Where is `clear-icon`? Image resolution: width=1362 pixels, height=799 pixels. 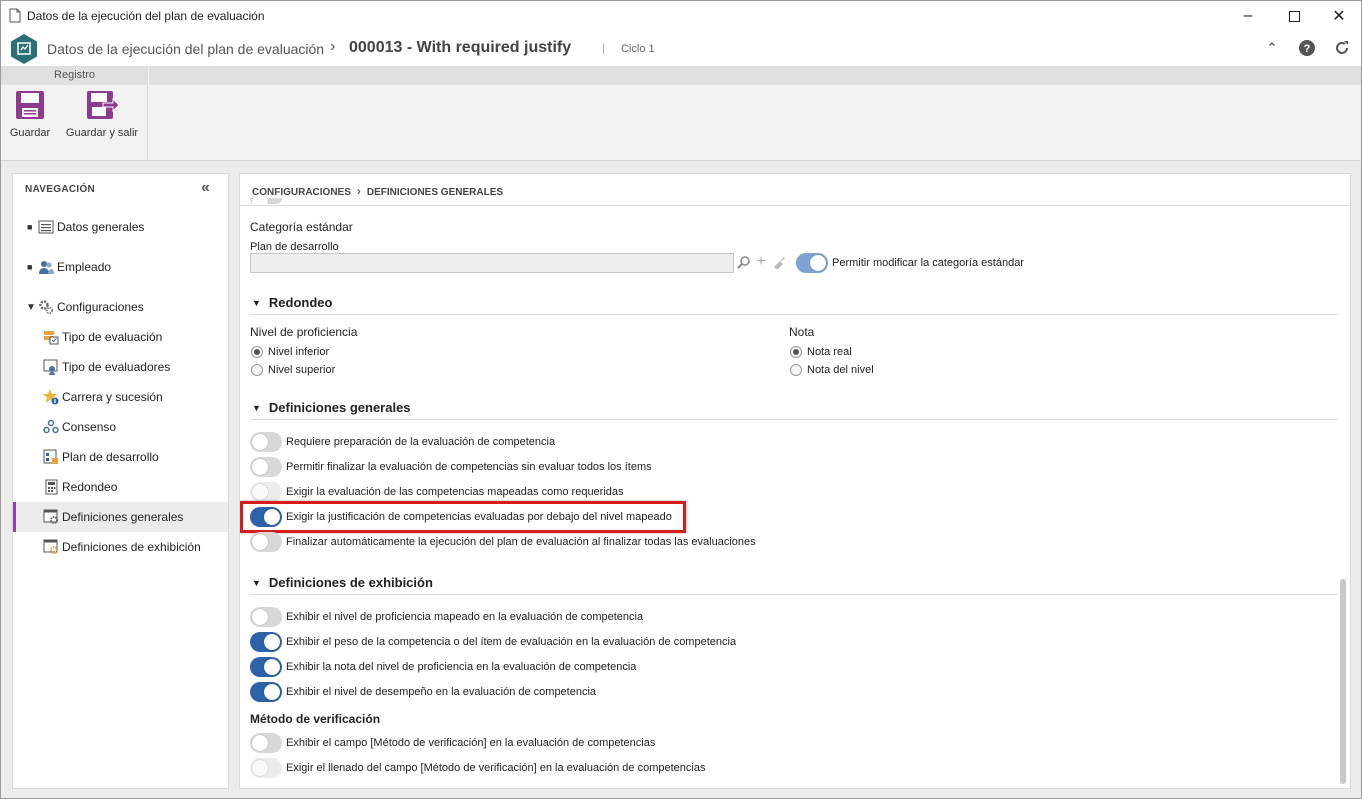 clear-icon is located at coordinates (779, 263).